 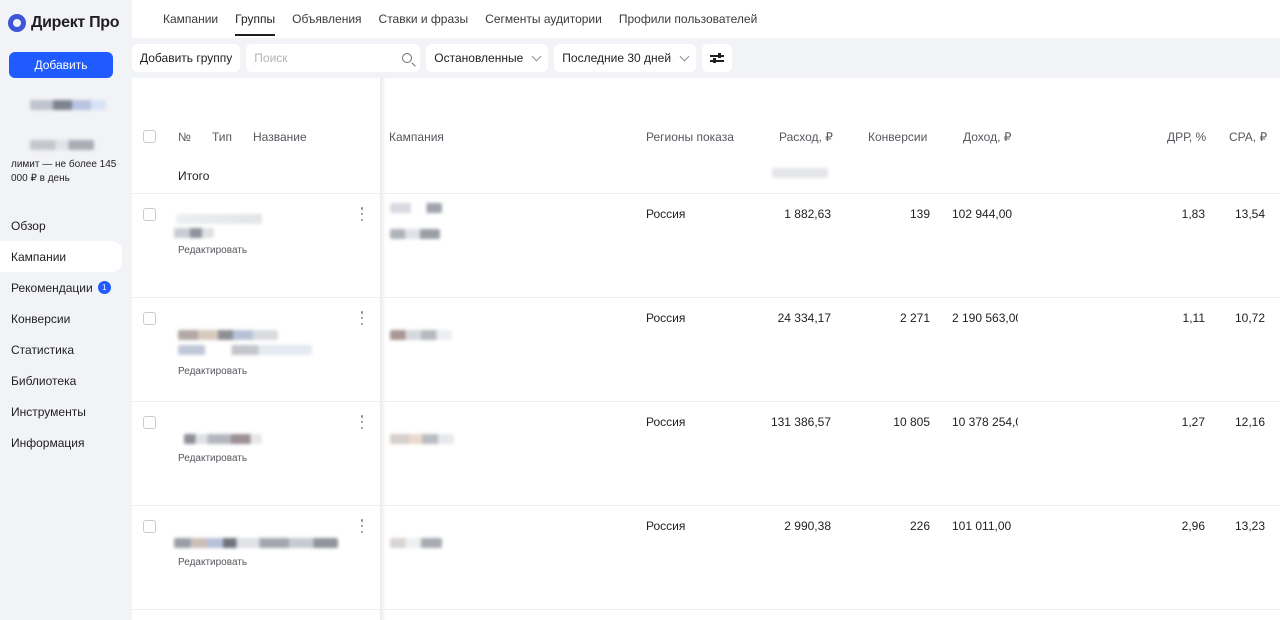 I want to click on total-spend-redacted, so click(x=800, y=173).